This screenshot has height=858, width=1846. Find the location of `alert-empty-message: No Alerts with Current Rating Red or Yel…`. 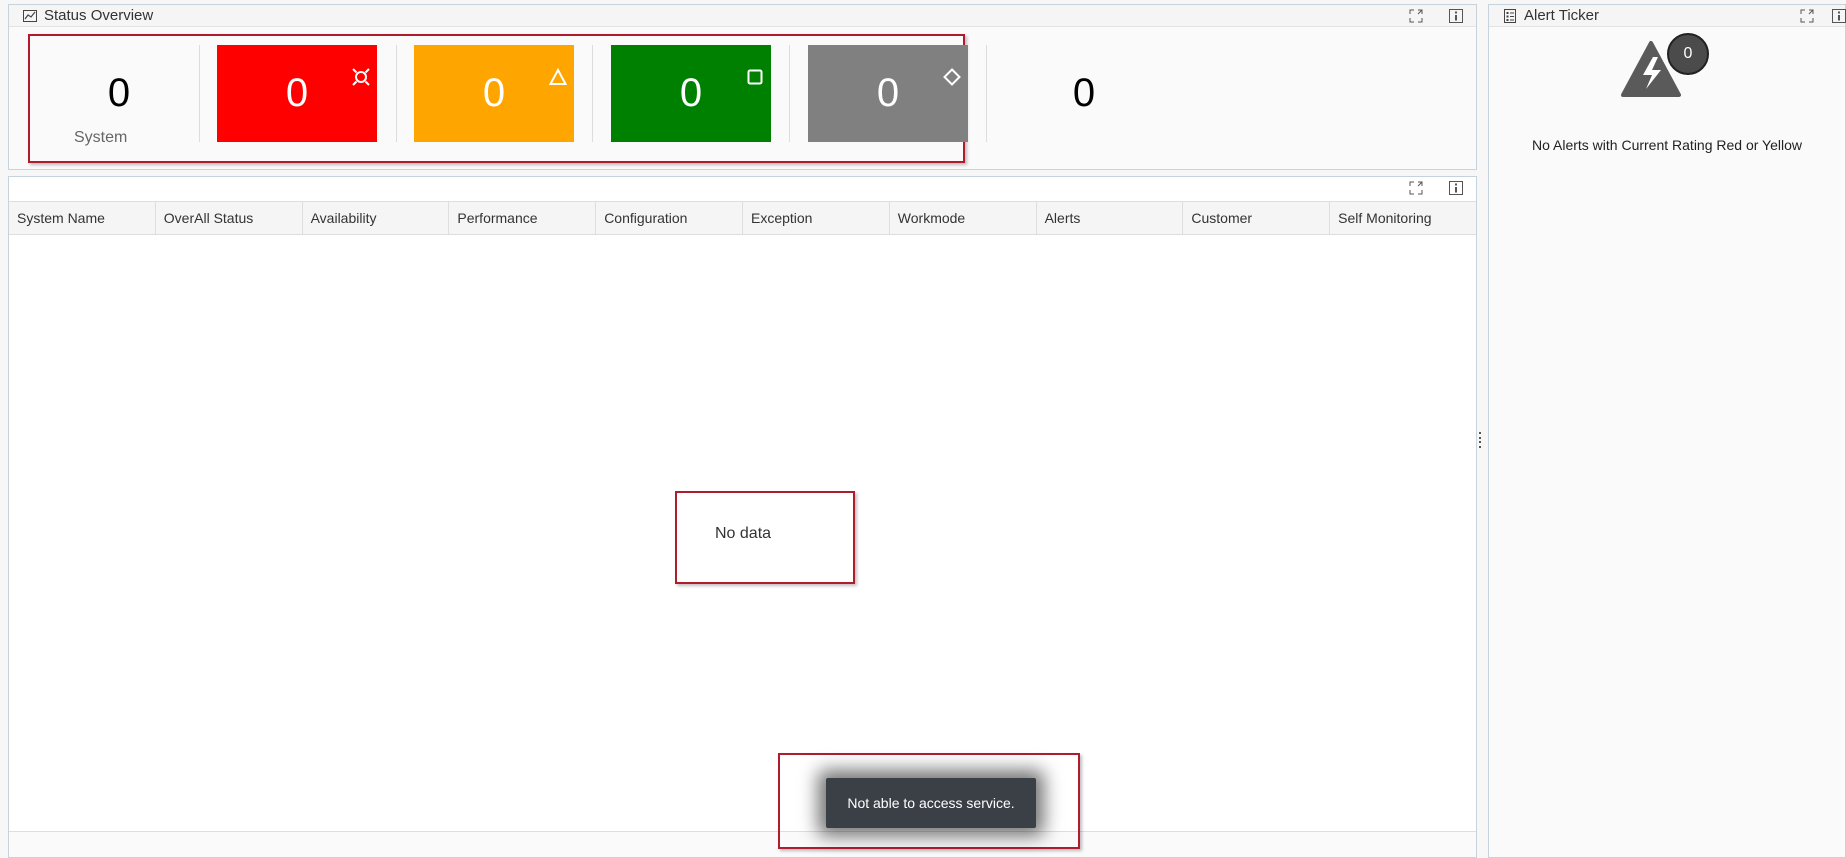

alert-empty-message: No Alerts with Current Rating Red or Yel… is located at coordinates (1667, 145).